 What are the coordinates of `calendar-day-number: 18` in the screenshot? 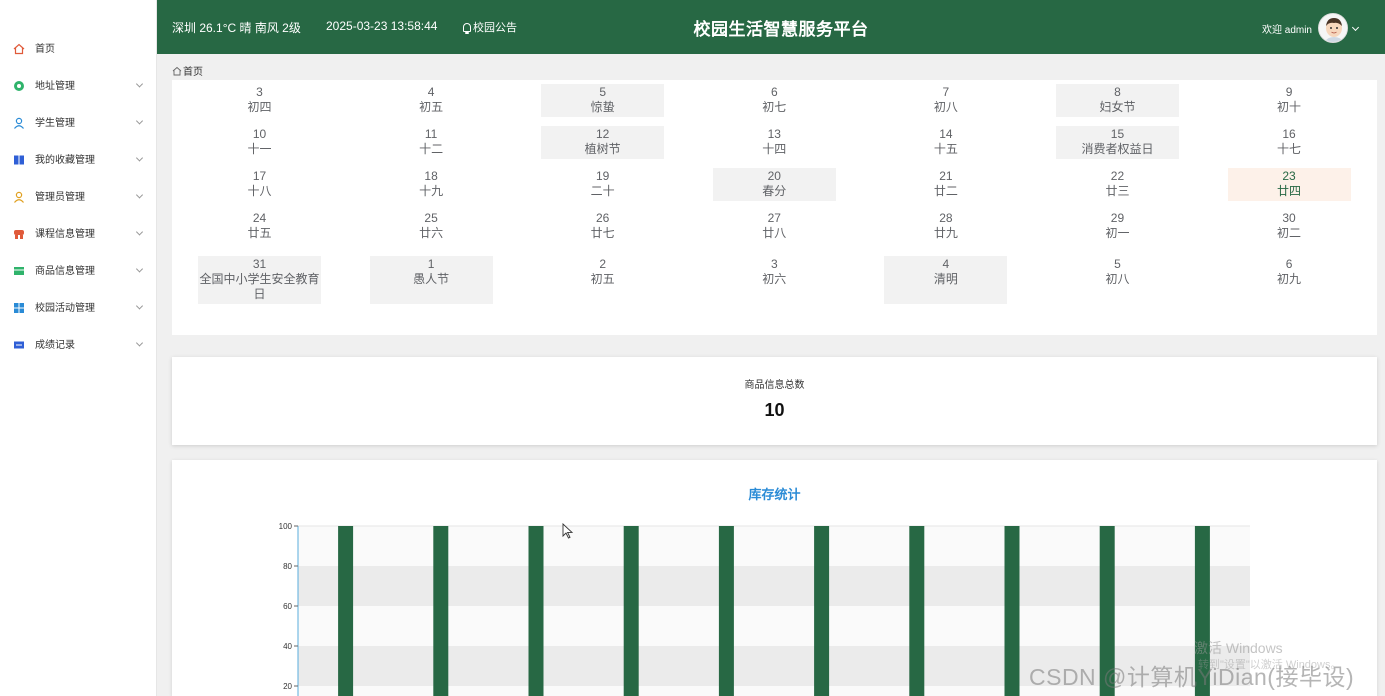 It's located at (431, 176).